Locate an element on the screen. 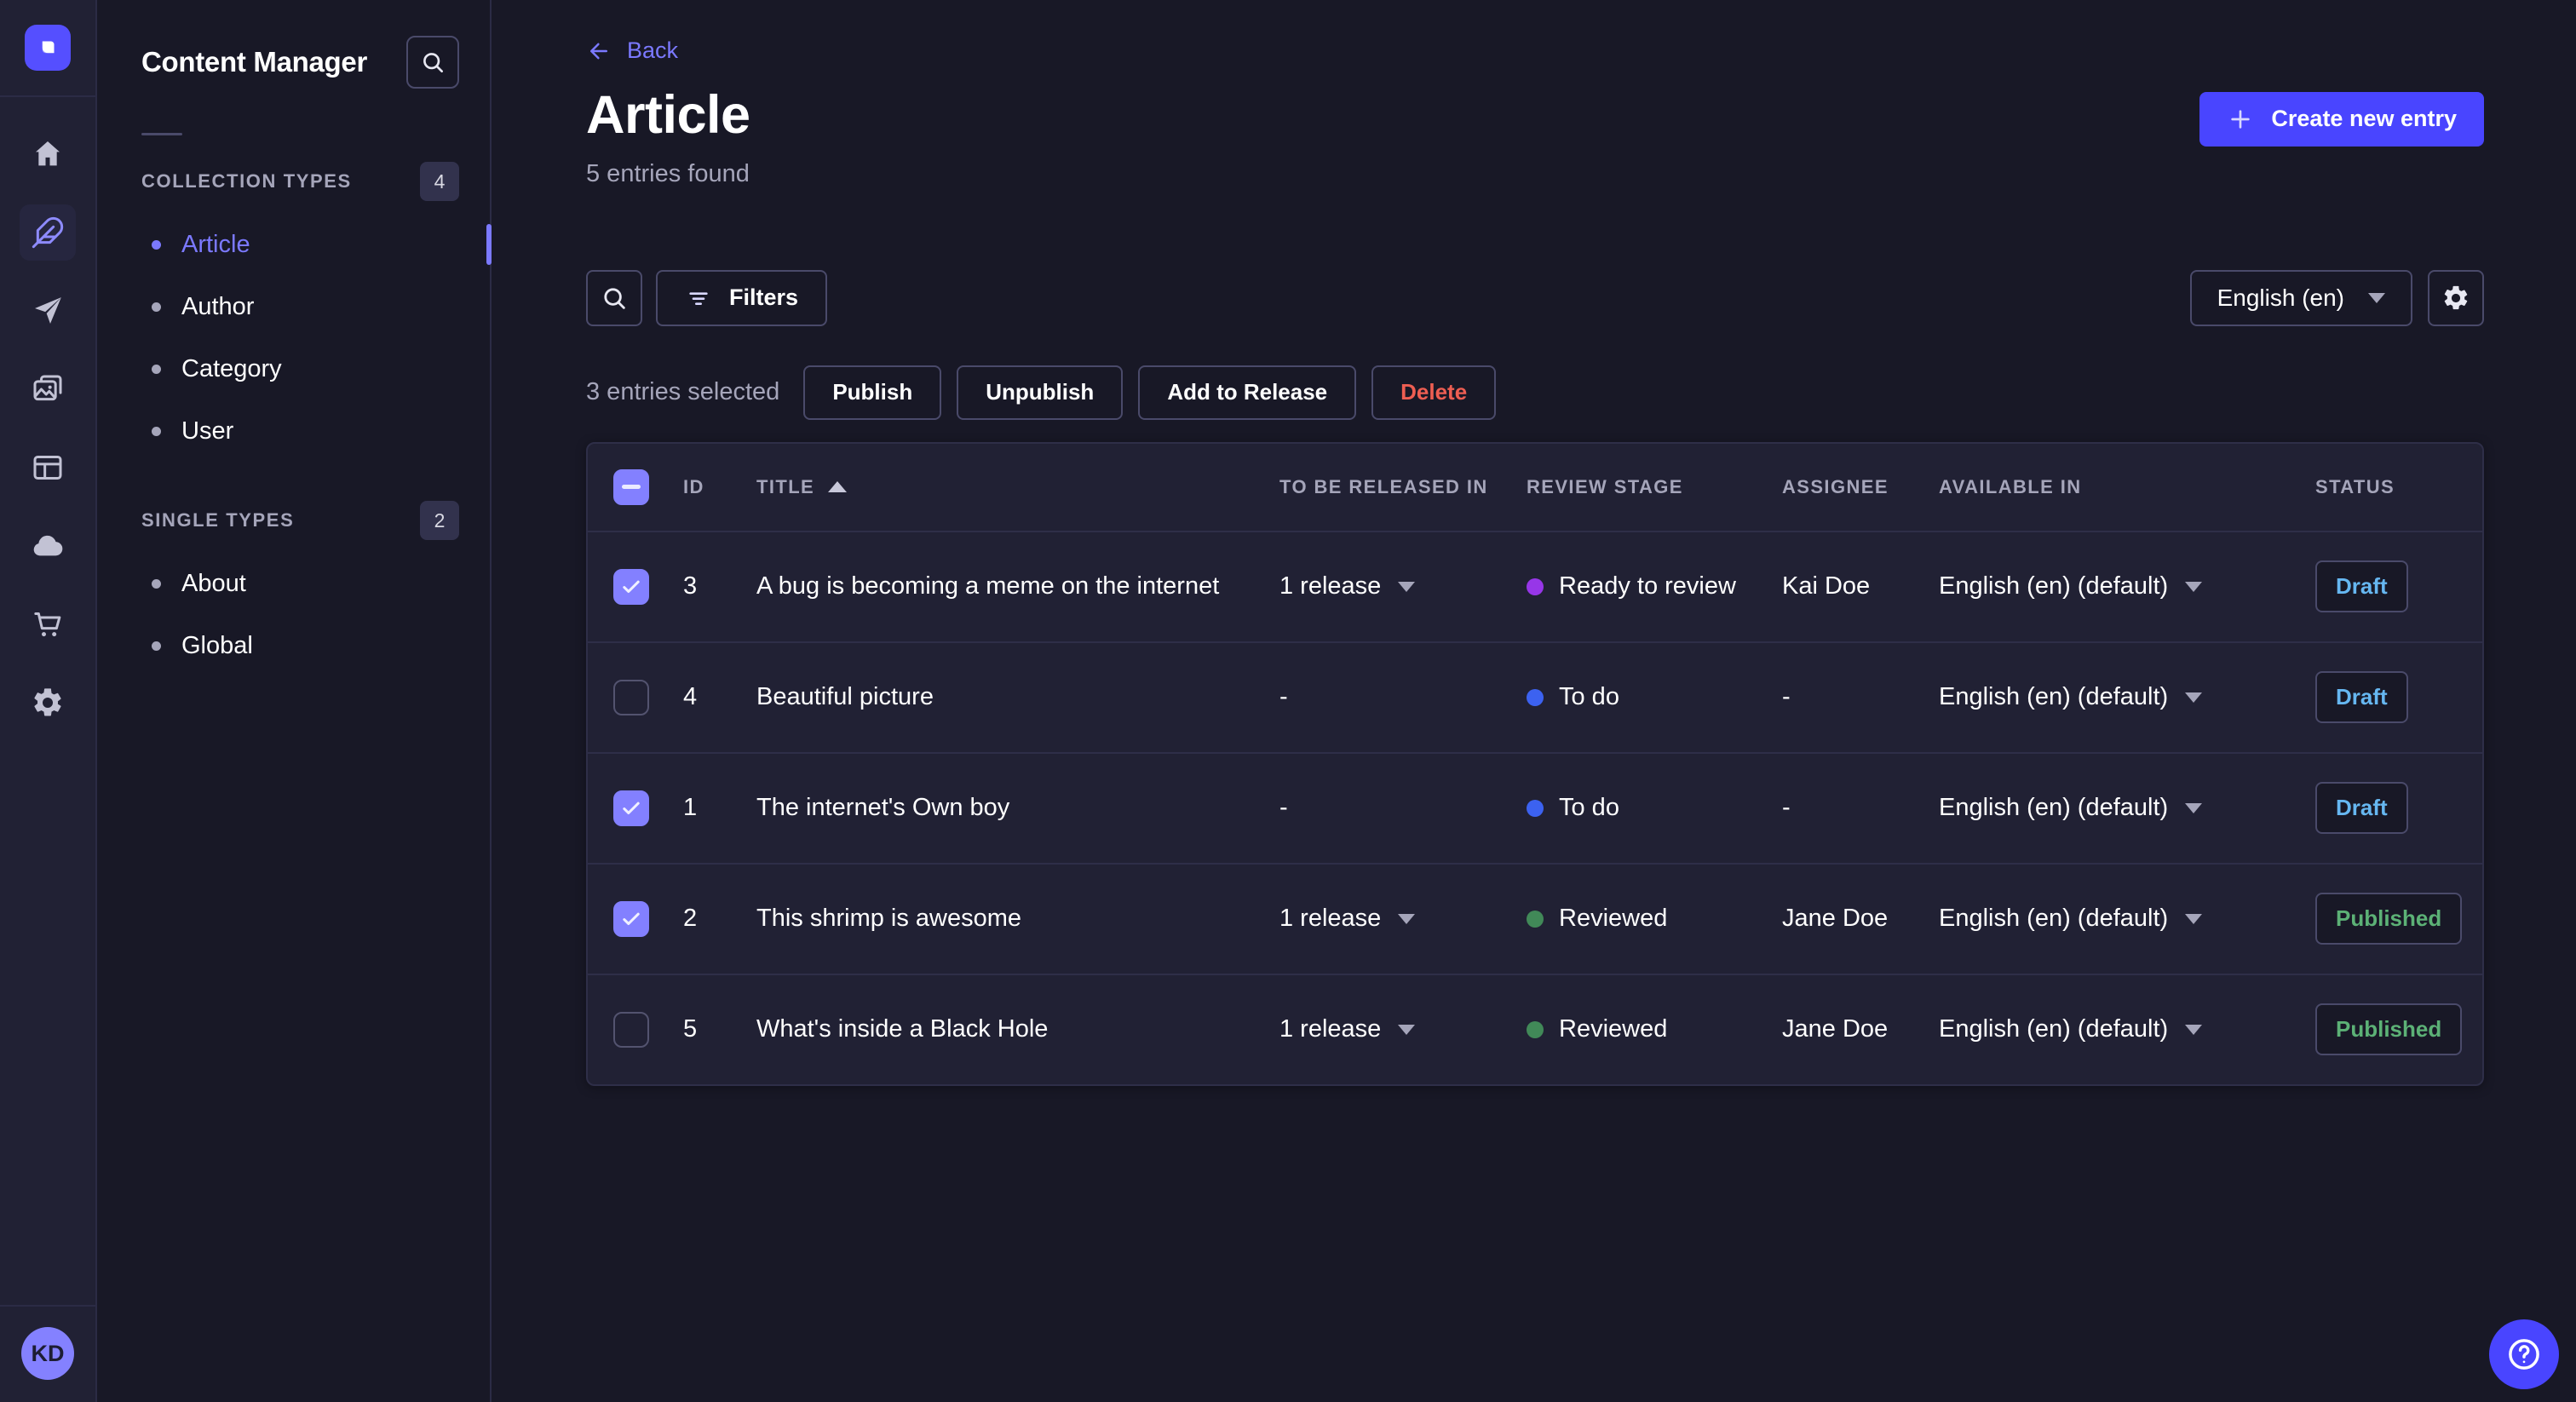  cloud-icon is located at coordinates (48, 545).